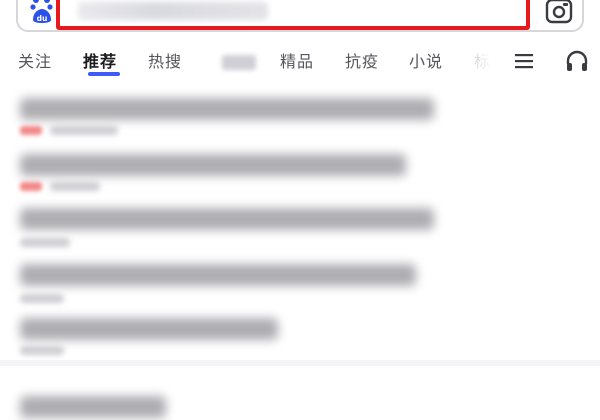 The width and height of the screenshot is (600, 420). I want to click on camera-icon, so click(559, 12).